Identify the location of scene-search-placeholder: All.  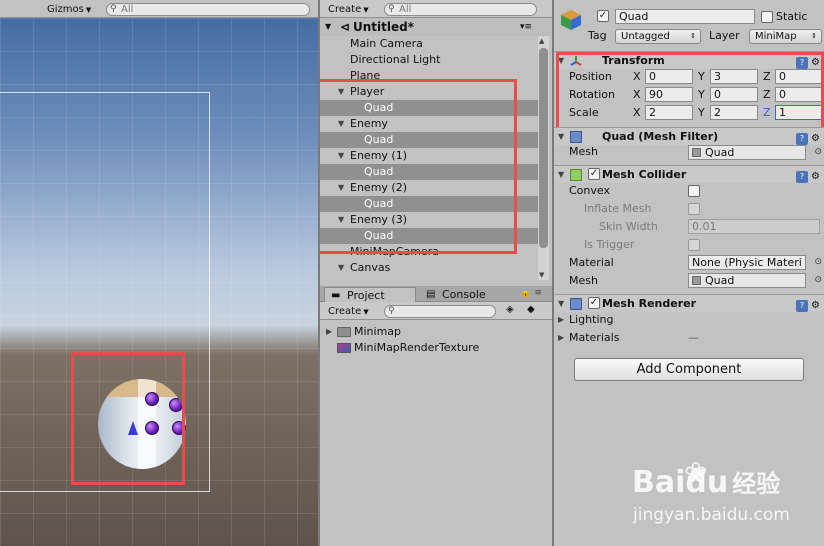
(127, 9).